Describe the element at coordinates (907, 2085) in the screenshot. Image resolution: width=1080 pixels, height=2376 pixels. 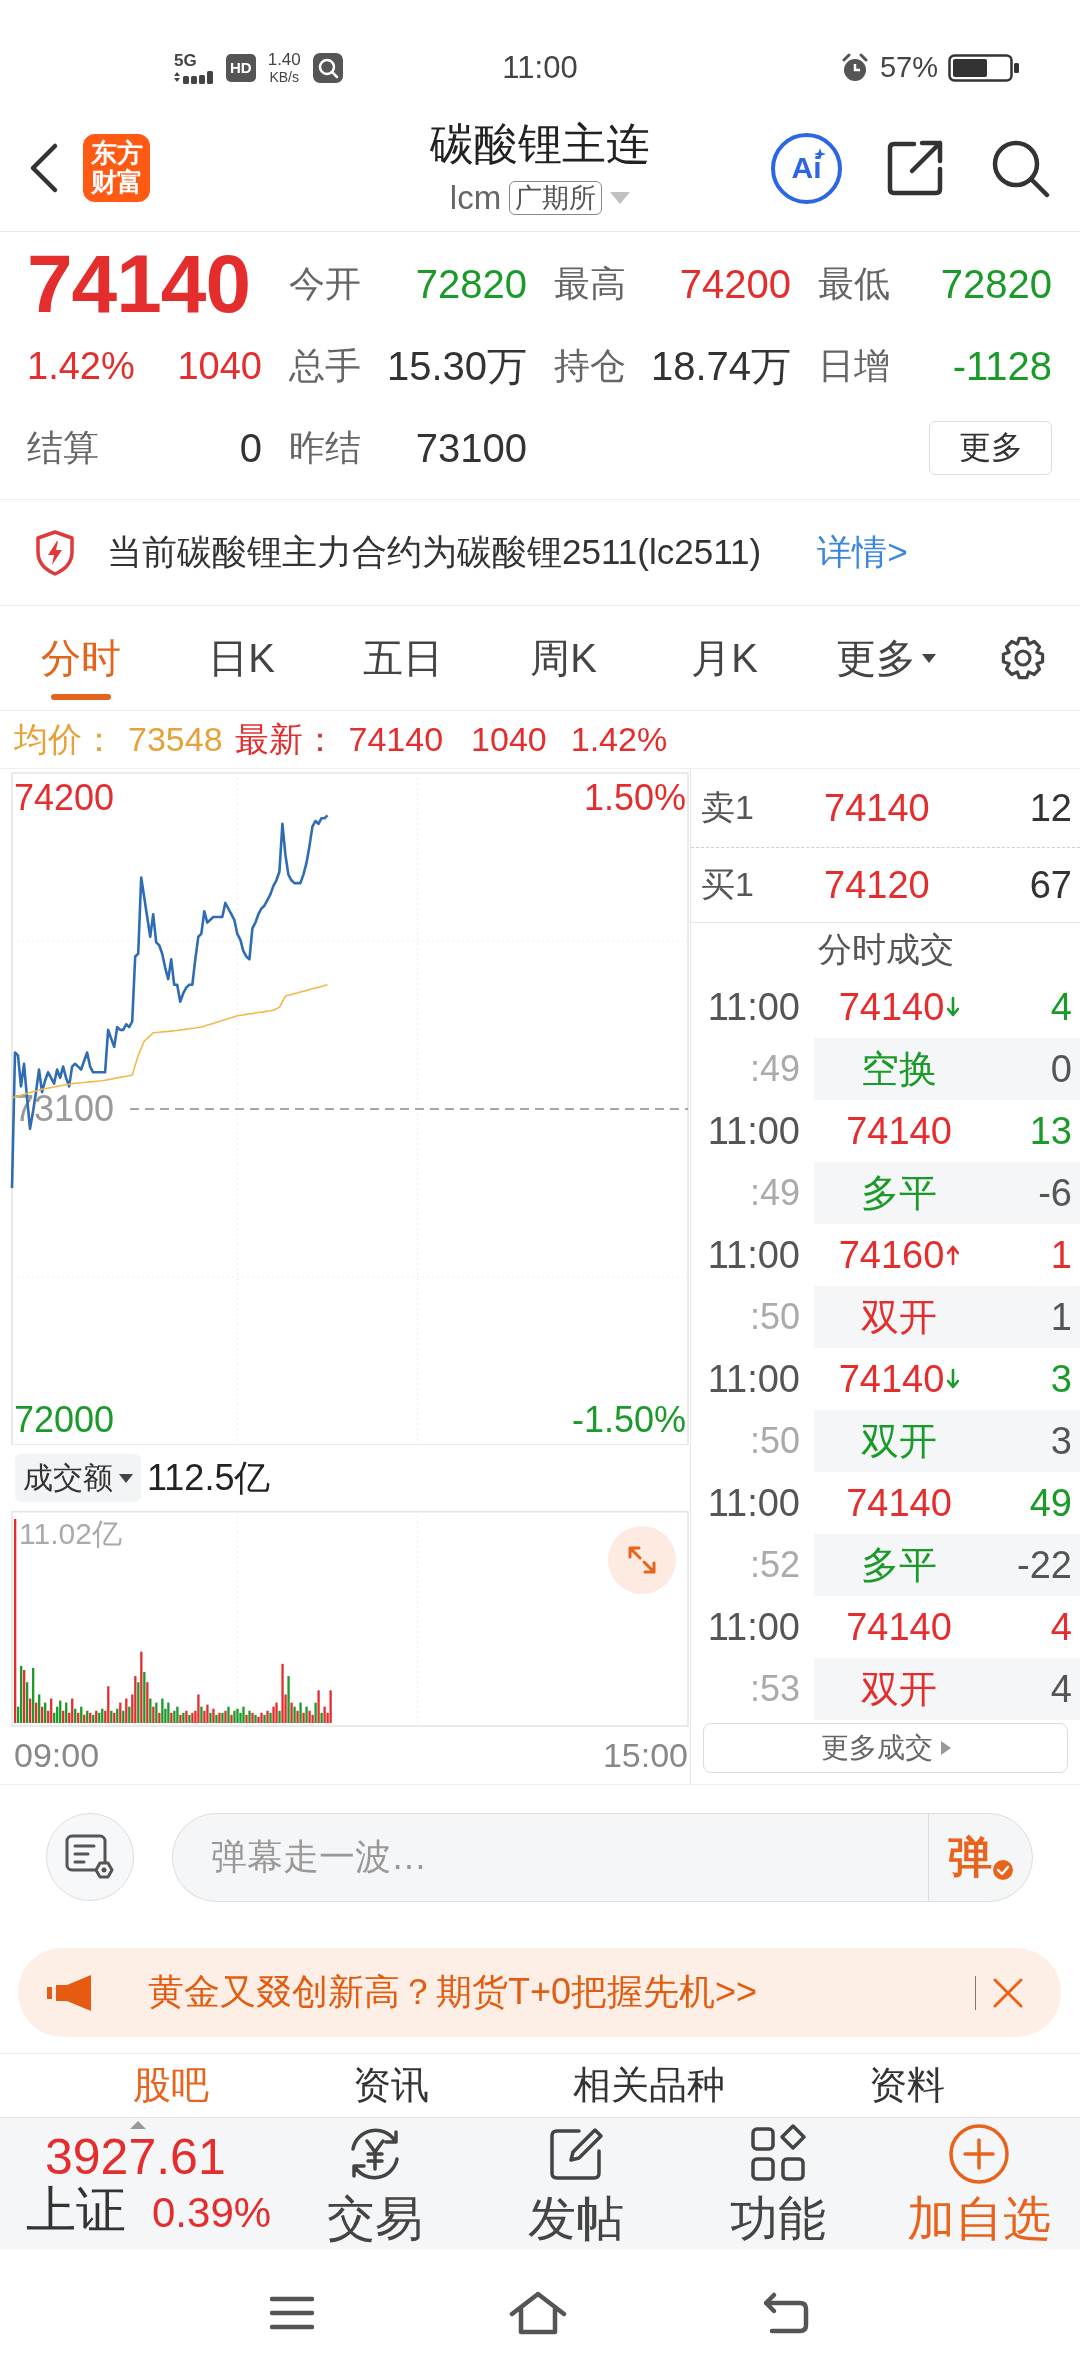
I see `section-tab: 资料` at that location.